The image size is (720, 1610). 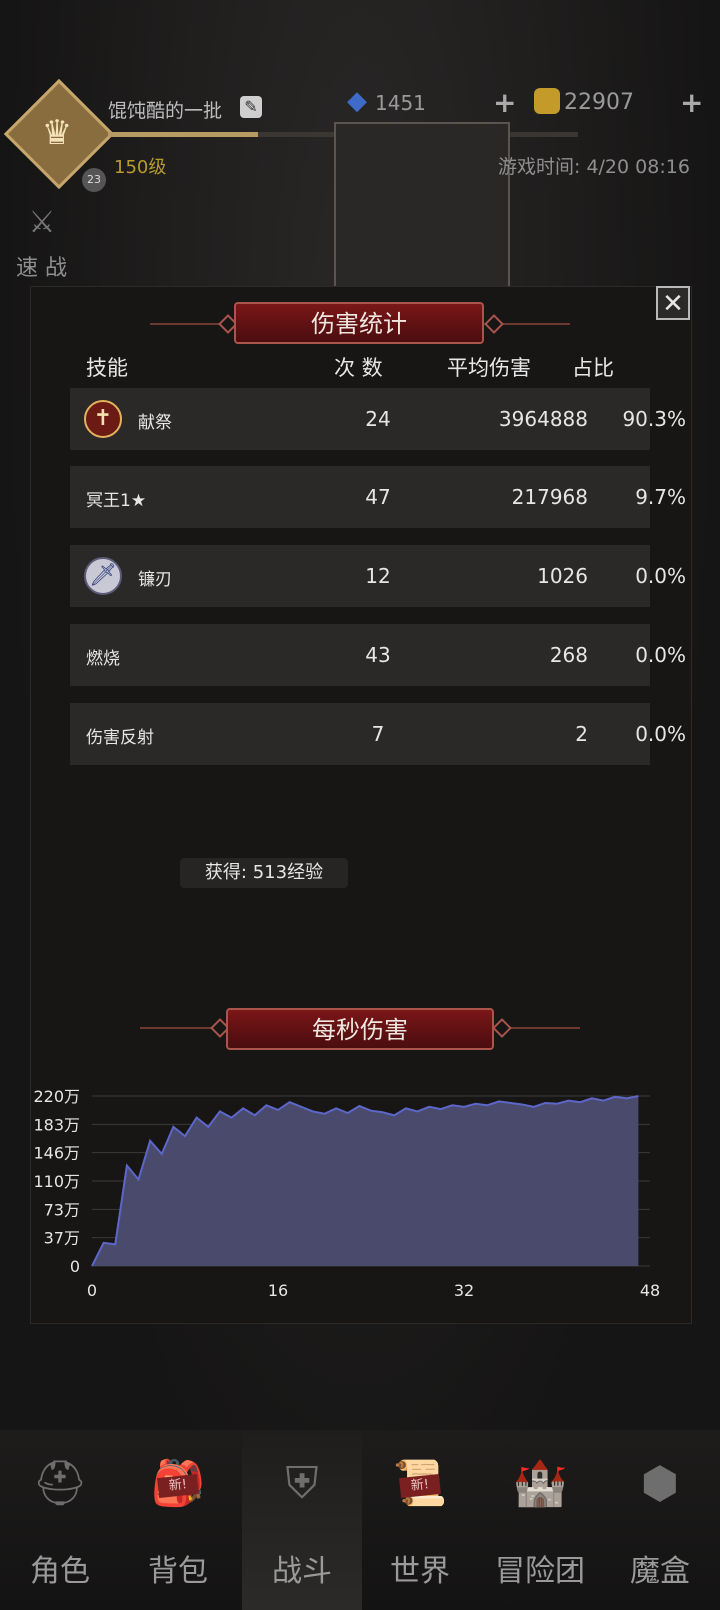 What do you see at coordinates (302, 1571) in the screenshot?
I see `nav-label: 战斗` at bounding box center [302, 1571].